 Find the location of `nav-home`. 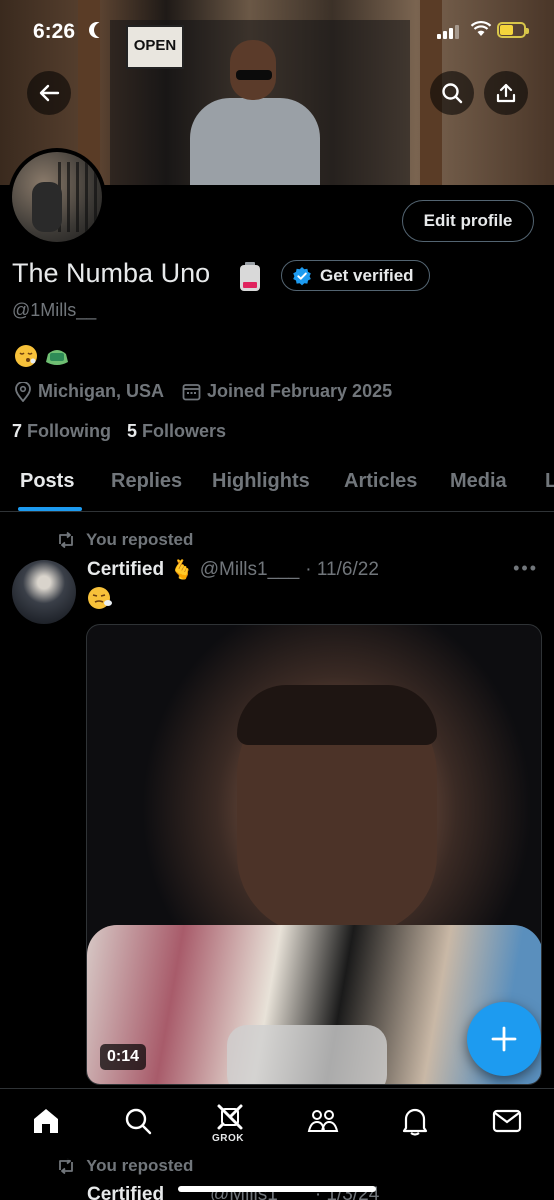

nav-home is located at coordinates (46, 1121).